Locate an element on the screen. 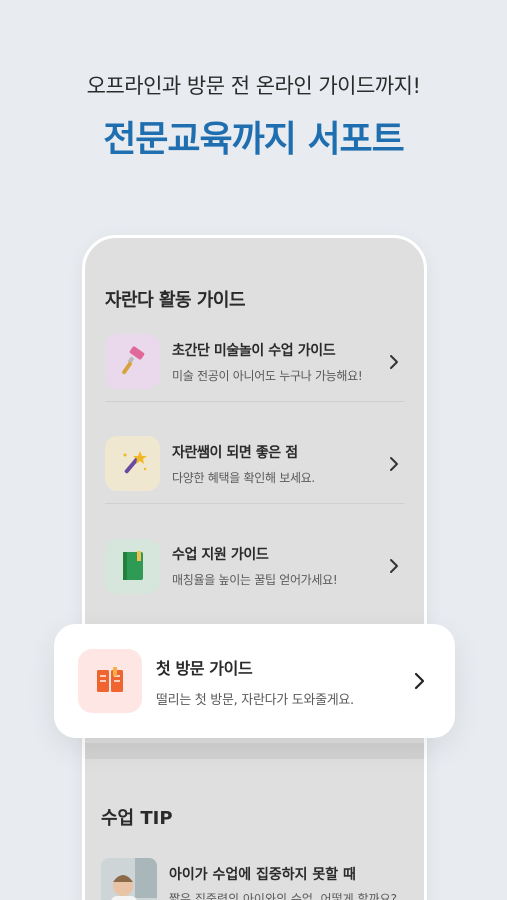  tip-thumbnail is located at coordinates (129, 879).